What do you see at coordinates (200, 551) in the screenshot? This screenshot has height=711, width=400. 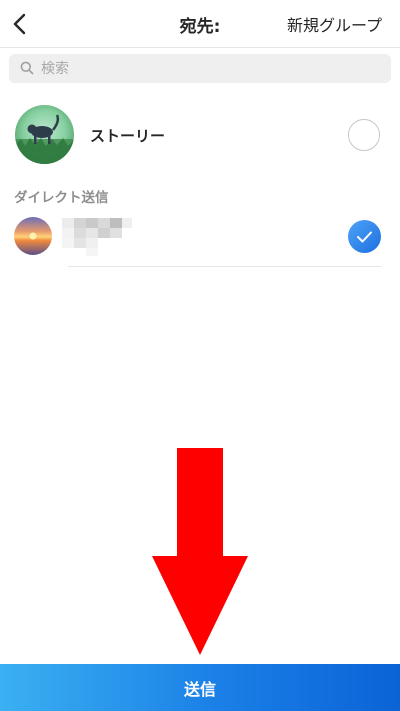 I see `down-arrow-icon` at bounding box center [200, 551].